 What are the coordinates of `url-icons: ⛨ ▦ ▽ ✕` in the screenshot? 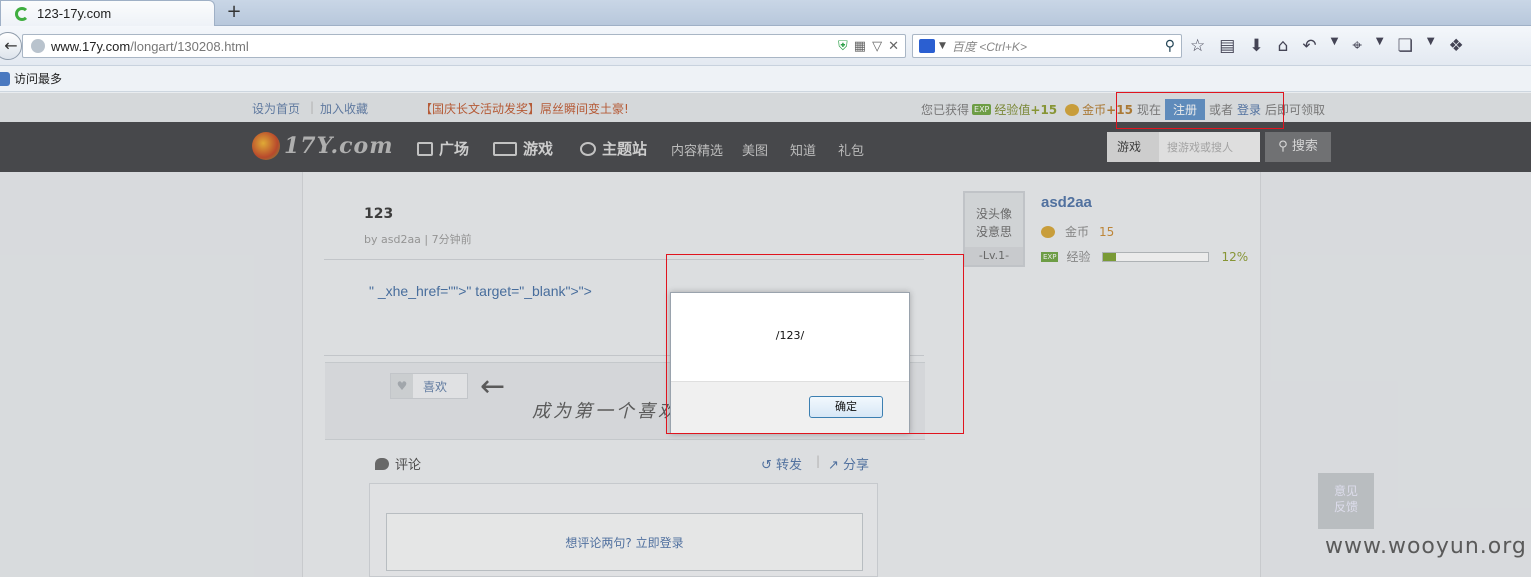 It's located at (868, 46).